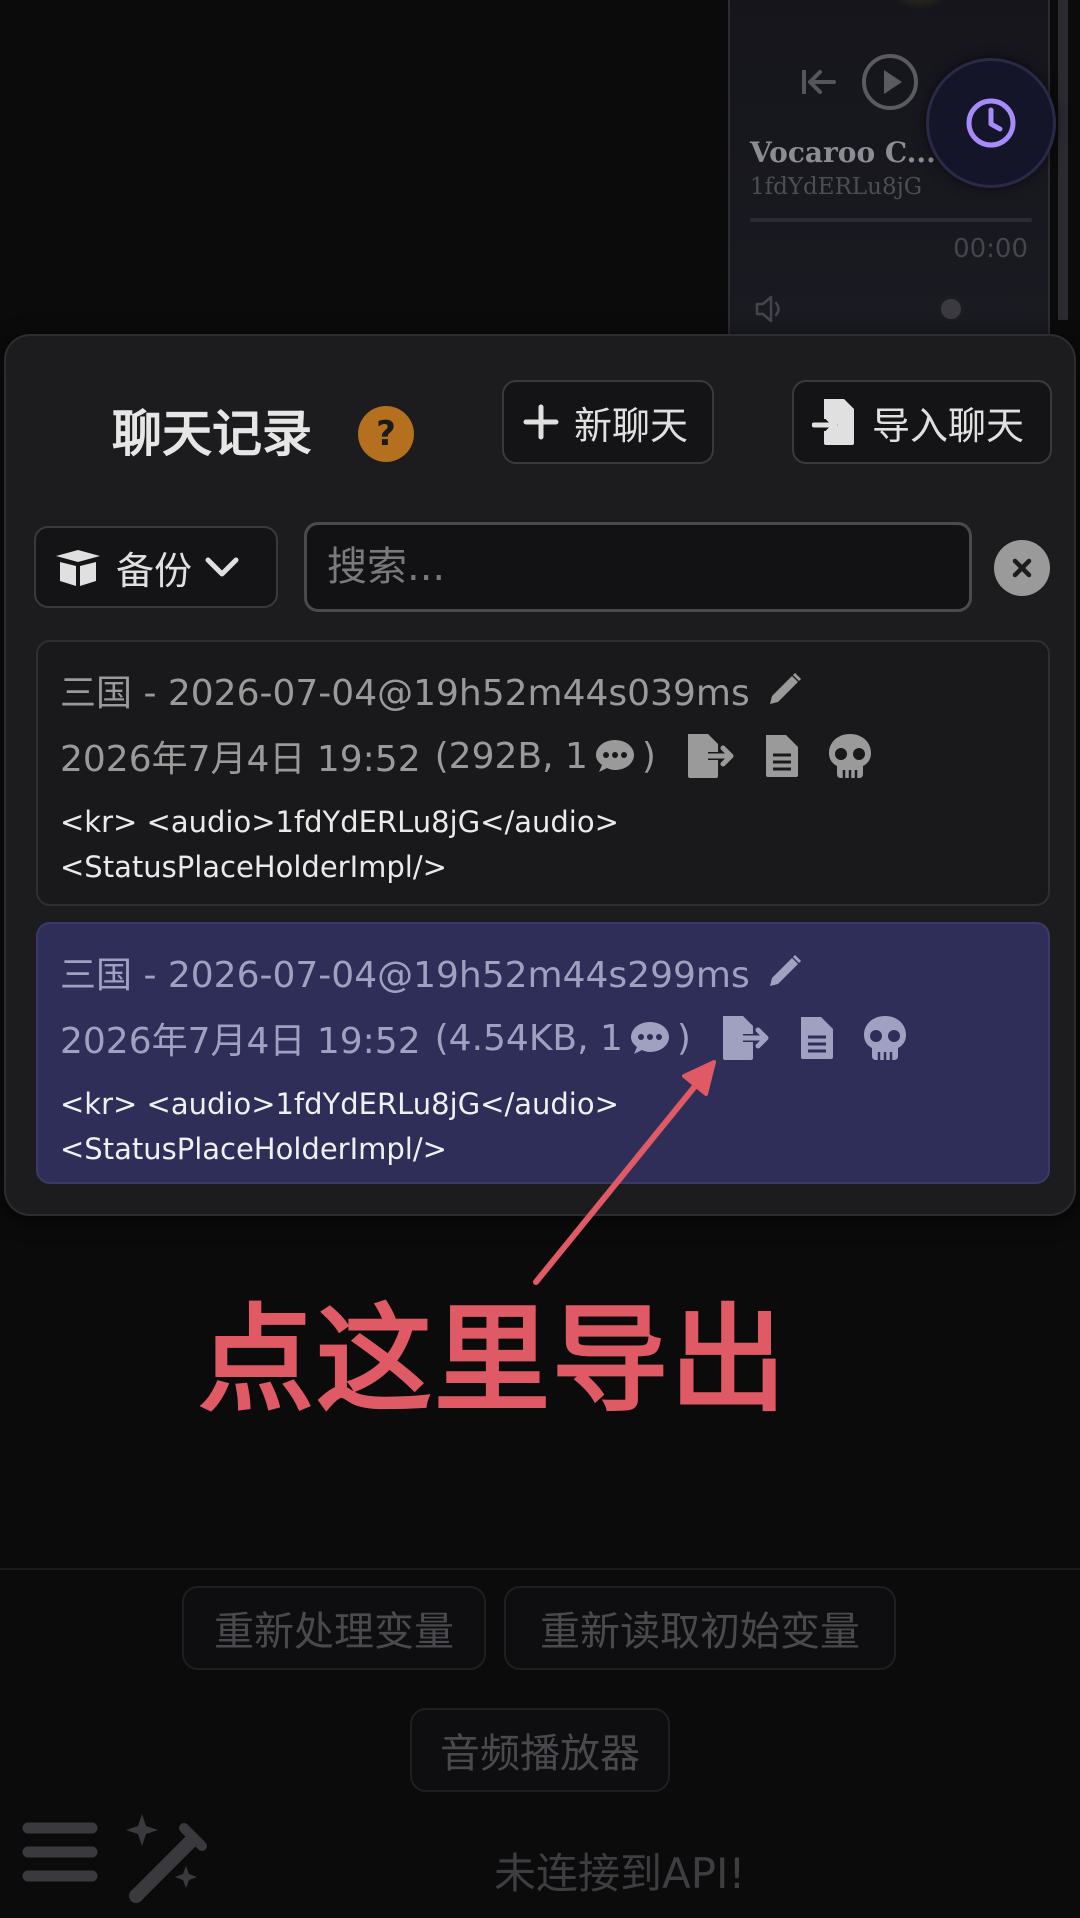 This screenshot has height=1918, width=1080. I want to click on help-icon: ?, so click(386, 434).